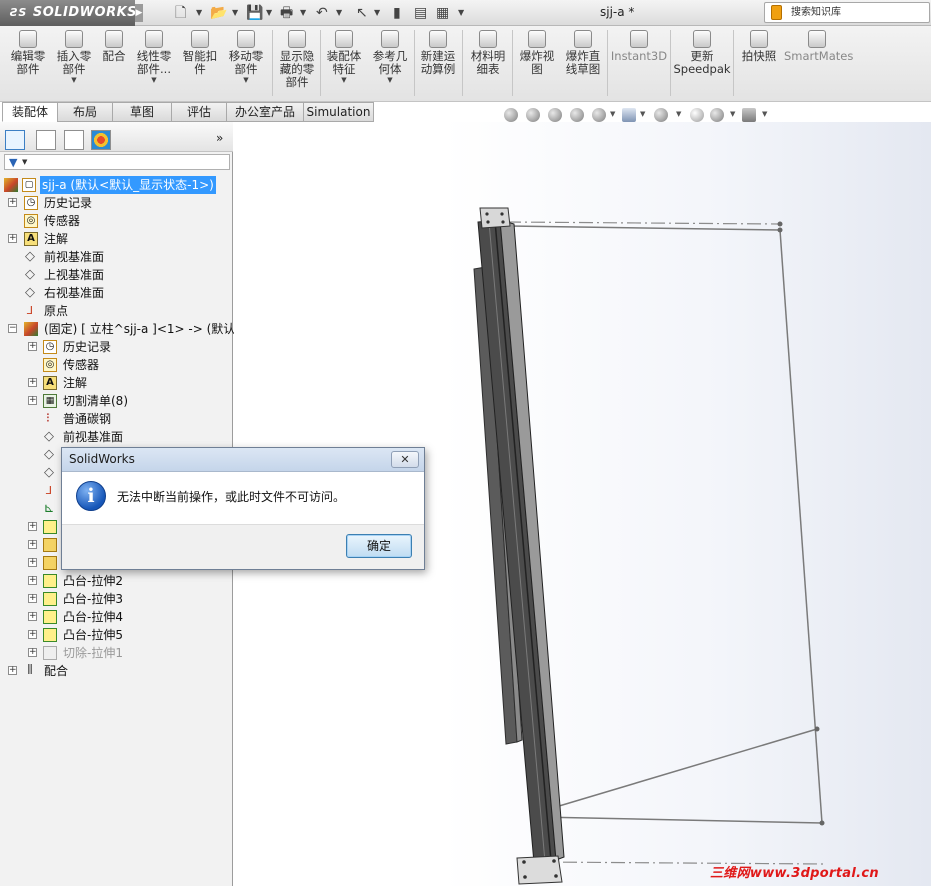 This screenshot has width=931, height=886. Describe the element at coordinates (533, 115) in the screenshot. I see `zoom-to-area-icon` at that location.